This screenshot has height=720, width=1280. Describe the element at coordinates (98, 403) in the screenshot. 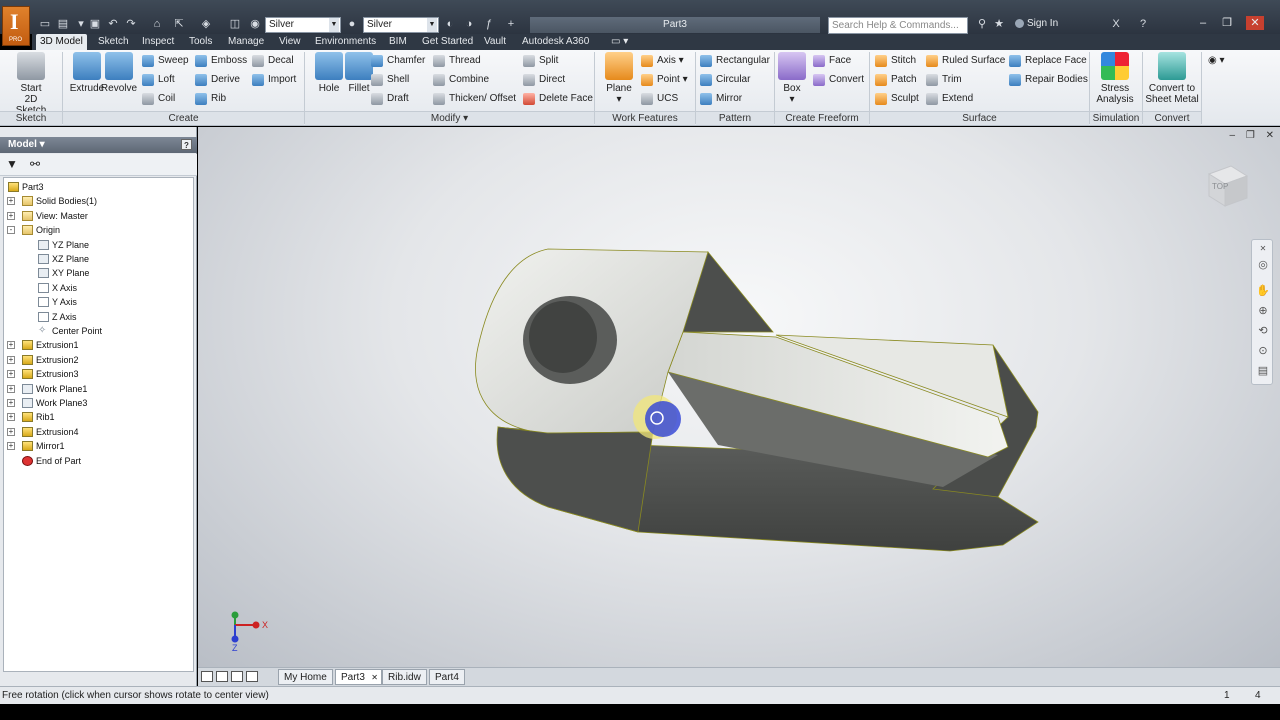

I see `tree-node: + Work Plane3` at that location.